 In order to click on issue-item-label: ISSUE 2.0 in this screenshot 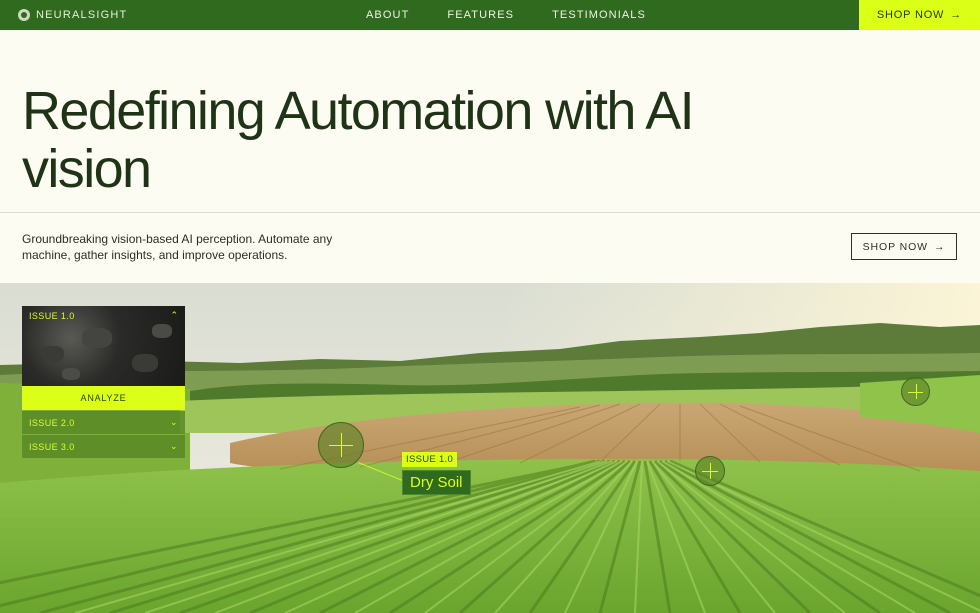, I will do `click(52, 422)`.